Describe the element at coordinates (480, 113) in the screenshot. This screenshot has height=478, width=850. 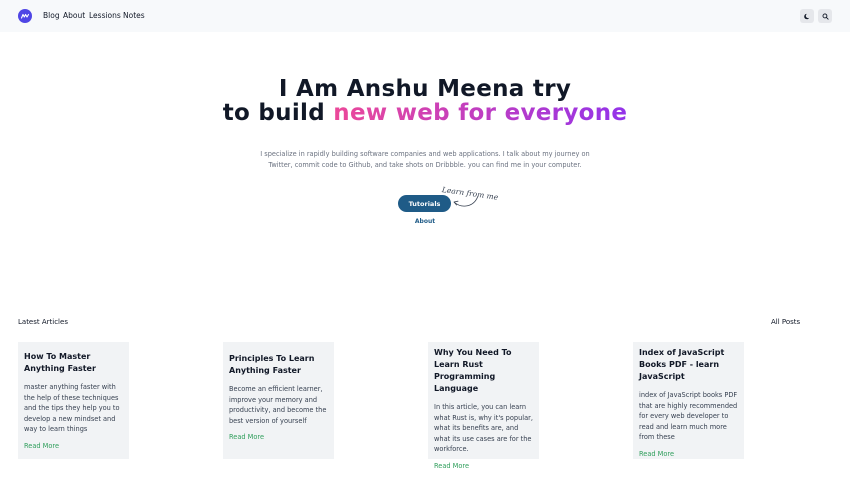
I see `hero-title-accent: new web for everyone` at that location.